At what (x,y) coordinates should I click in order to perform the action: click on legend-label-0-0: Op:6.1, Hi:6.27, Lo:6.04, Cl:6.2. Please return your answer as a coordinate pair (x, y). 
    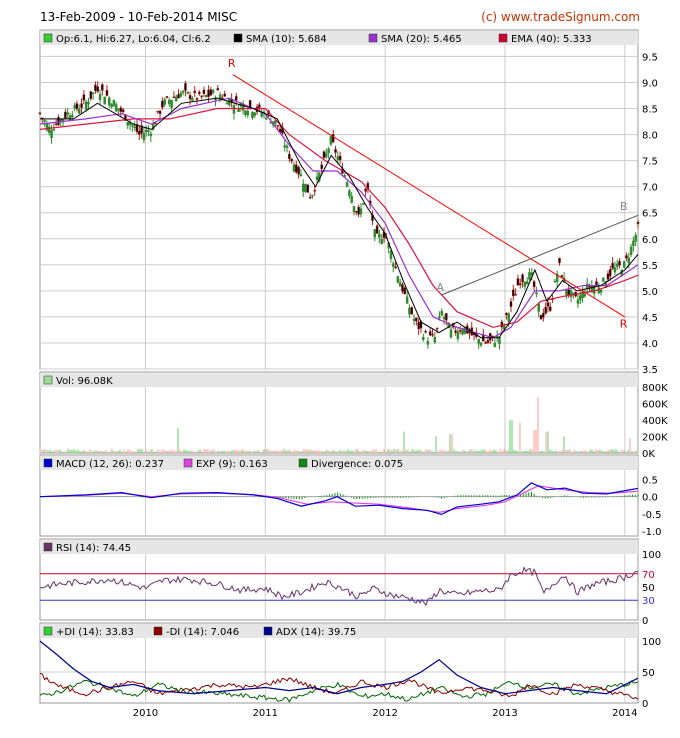
    Looking at the image, I should click on (133, 39).